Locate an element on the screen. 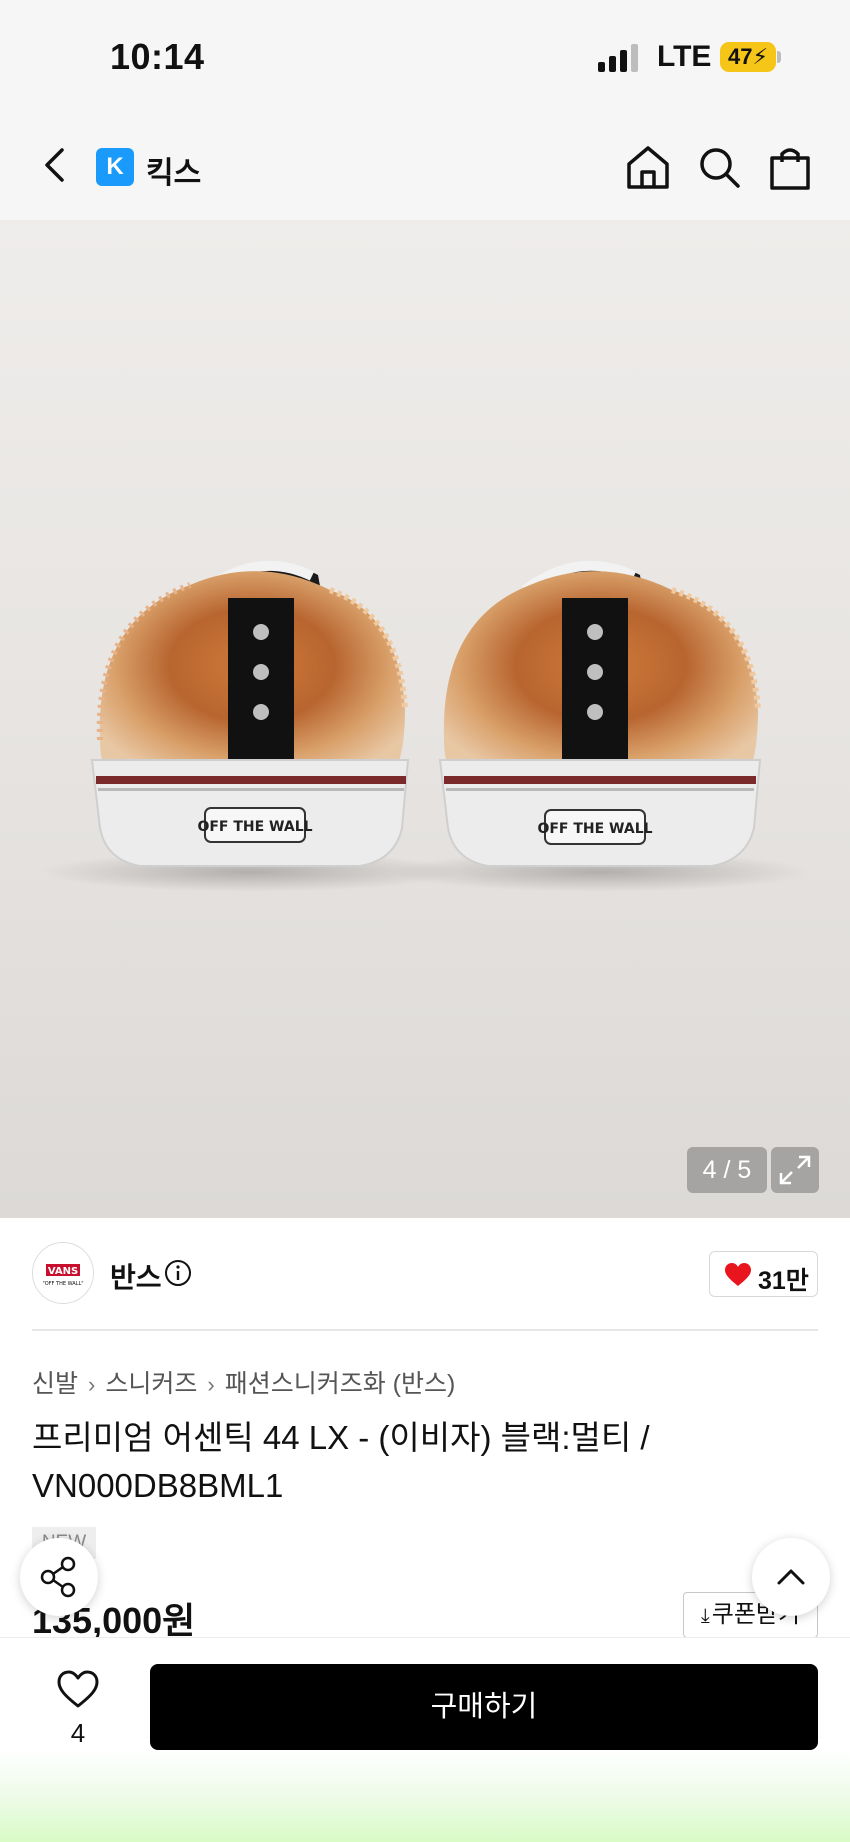  charging-icon: ⚡ is located at coordinates (760, 56).